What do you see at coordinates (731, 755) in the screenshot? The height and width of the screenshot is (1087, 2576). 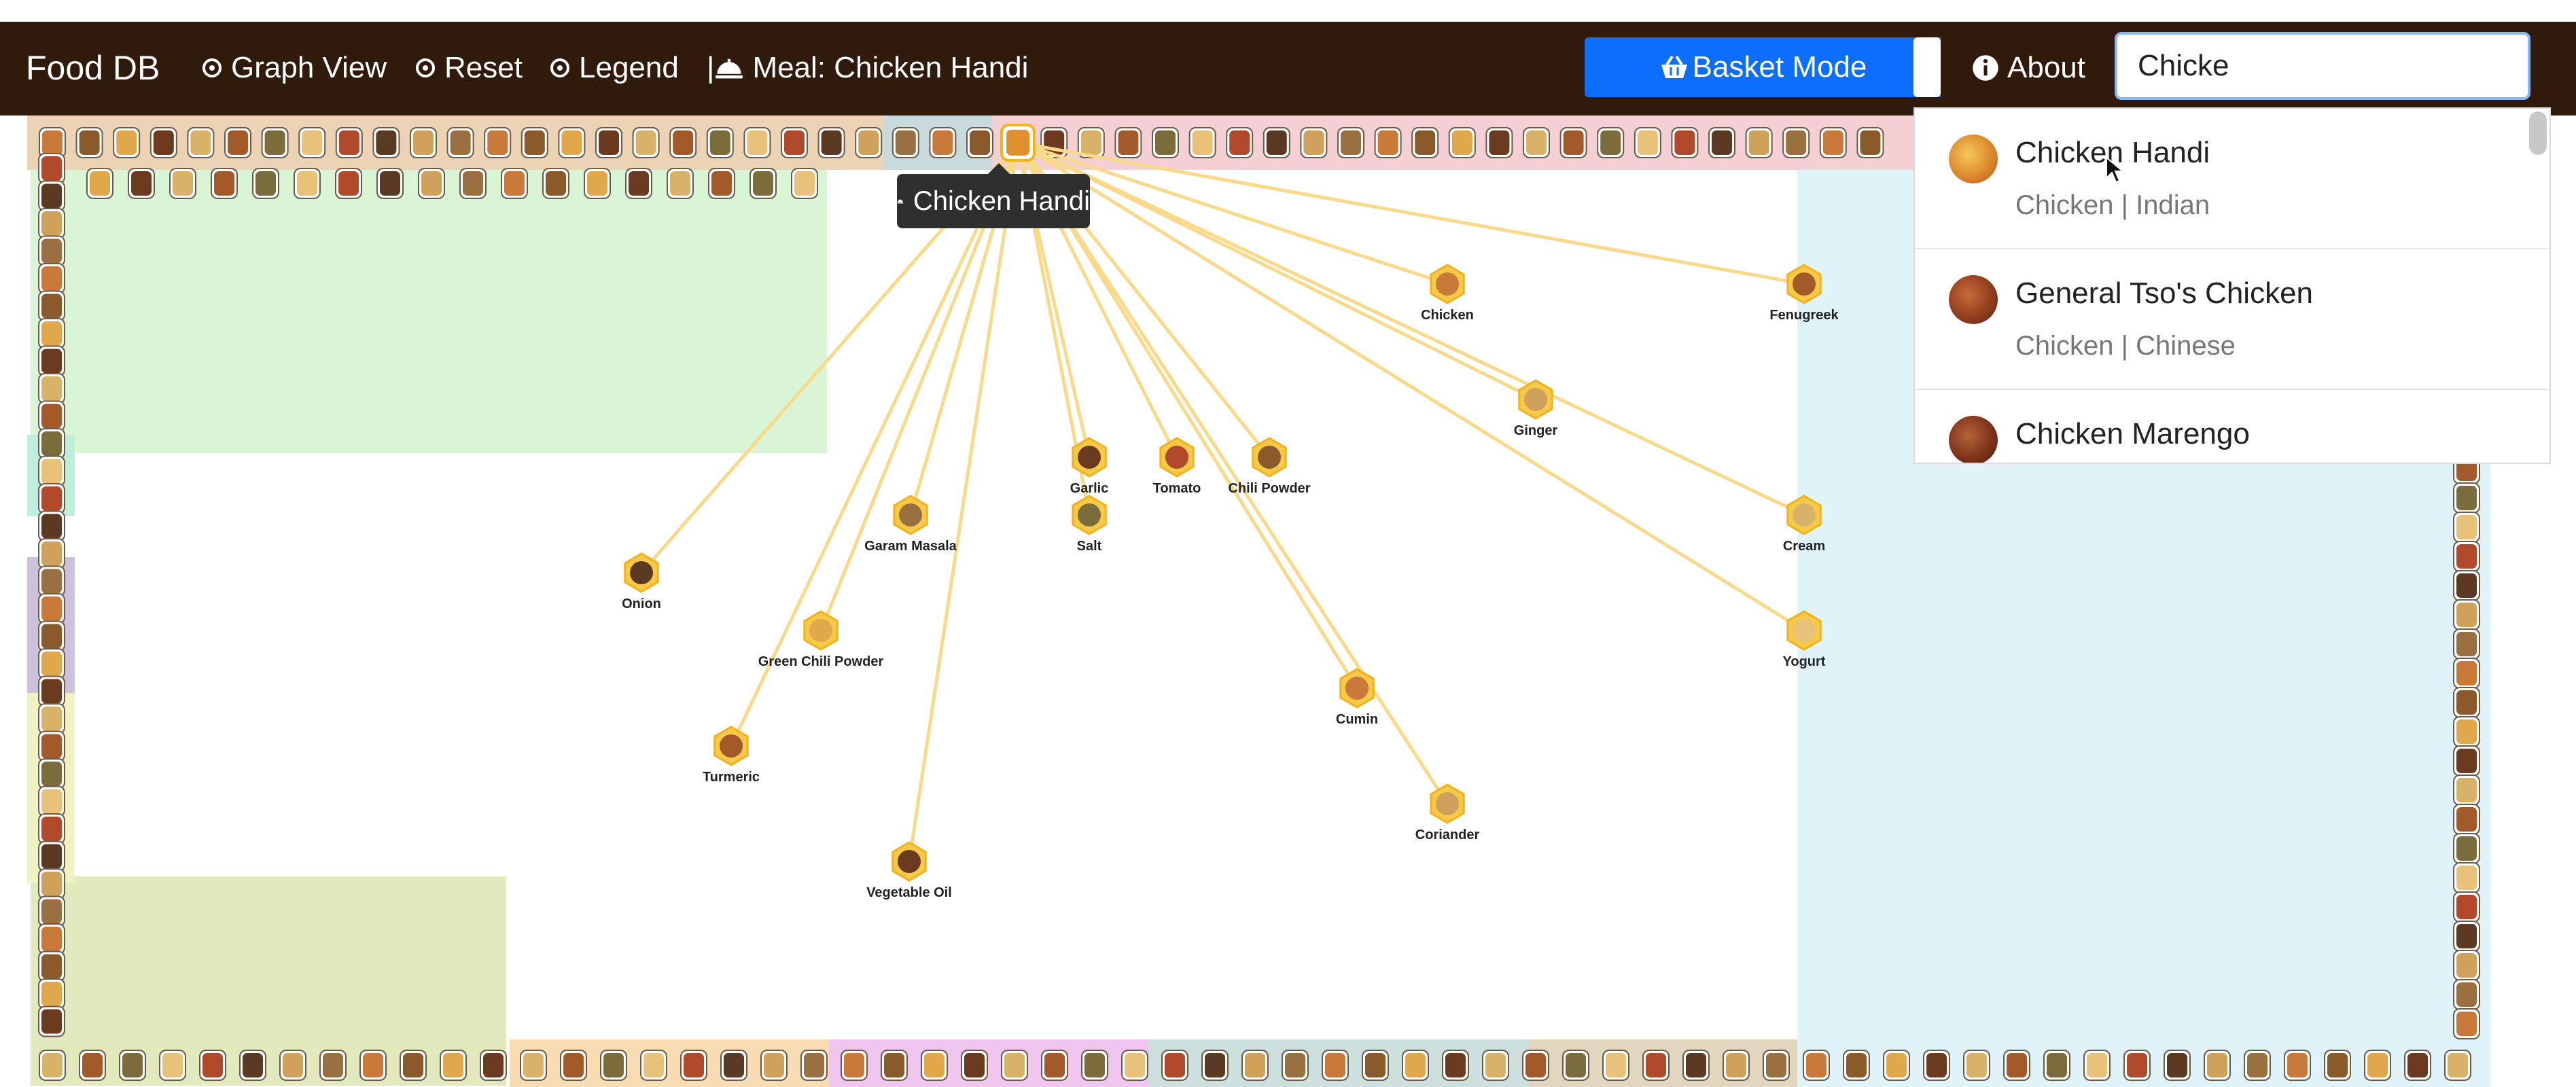 I see `ingredient-node: Turmeric` at bounding box center [731, 755].